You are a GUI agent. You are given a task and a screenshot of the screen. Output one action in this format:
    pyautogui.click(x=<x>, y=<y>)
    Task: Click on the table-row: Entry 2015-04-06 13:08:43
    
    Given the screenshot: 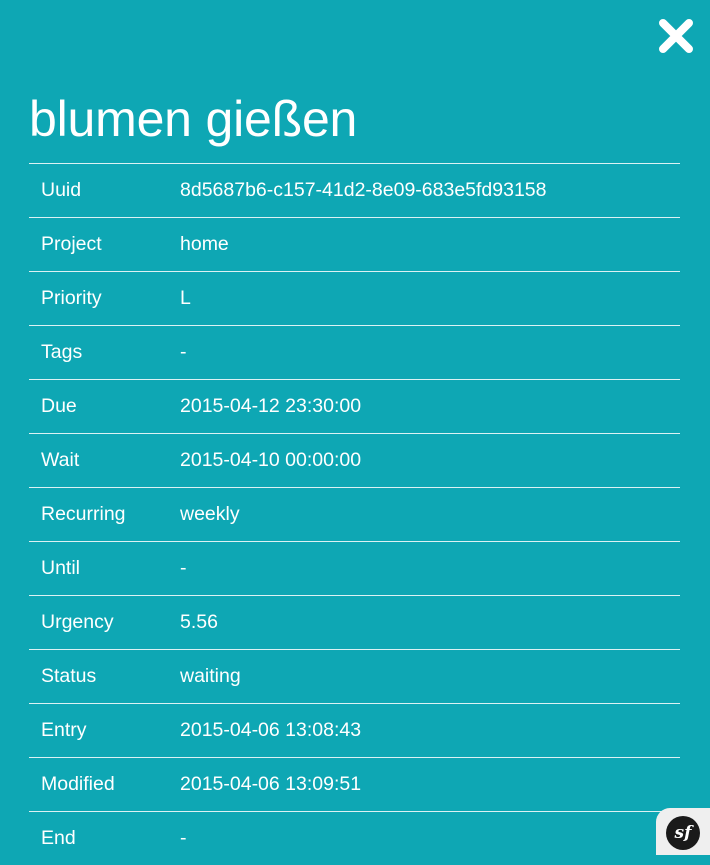 What is the action you would take?
    pyautogui.click(x=354, y=731)
    